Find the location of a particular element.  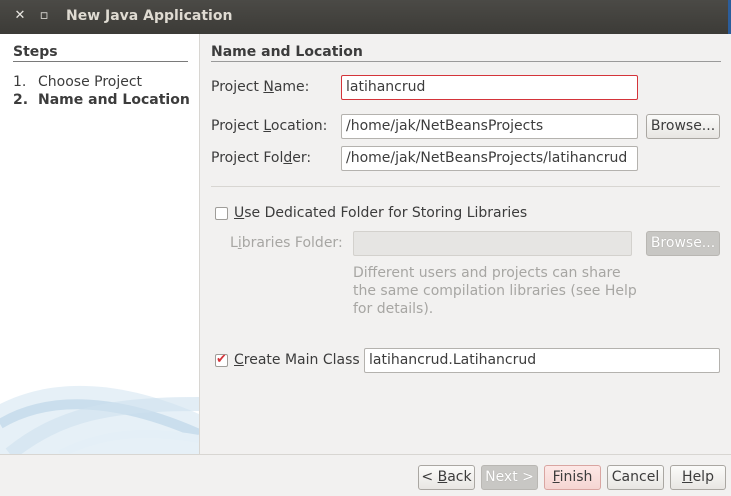

minimize-icon: ▫ is located at coordinates (44, 16).